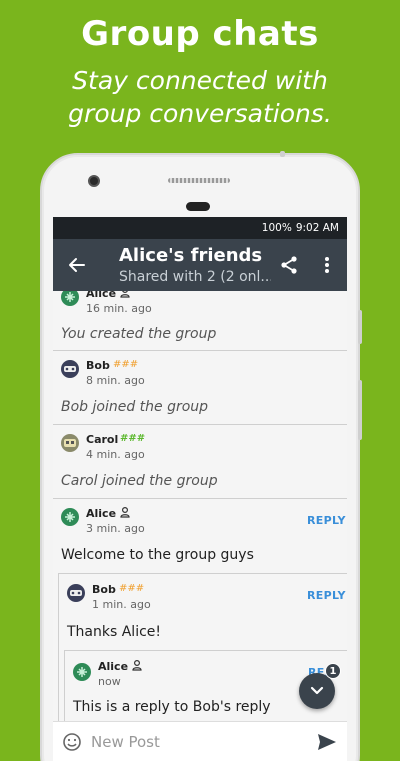 The image size is (400, 761). Describe the element at coordinates (360, 410) in the screenshot. I see `power-button` at that location.